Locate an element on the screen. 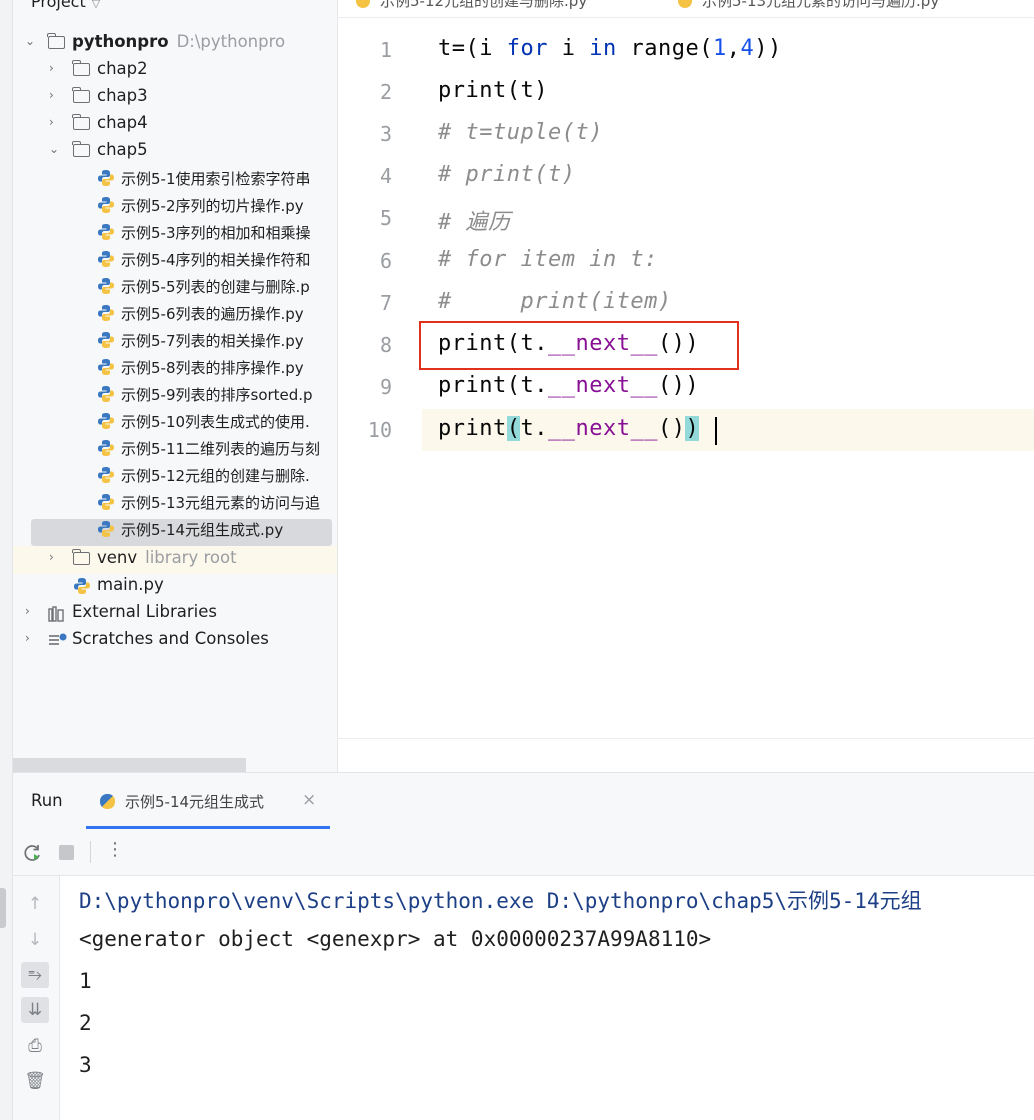 The width and height of the screenshot is (1034, 1120). matched-bracket-open: ( is located at coordinates (513, 428).